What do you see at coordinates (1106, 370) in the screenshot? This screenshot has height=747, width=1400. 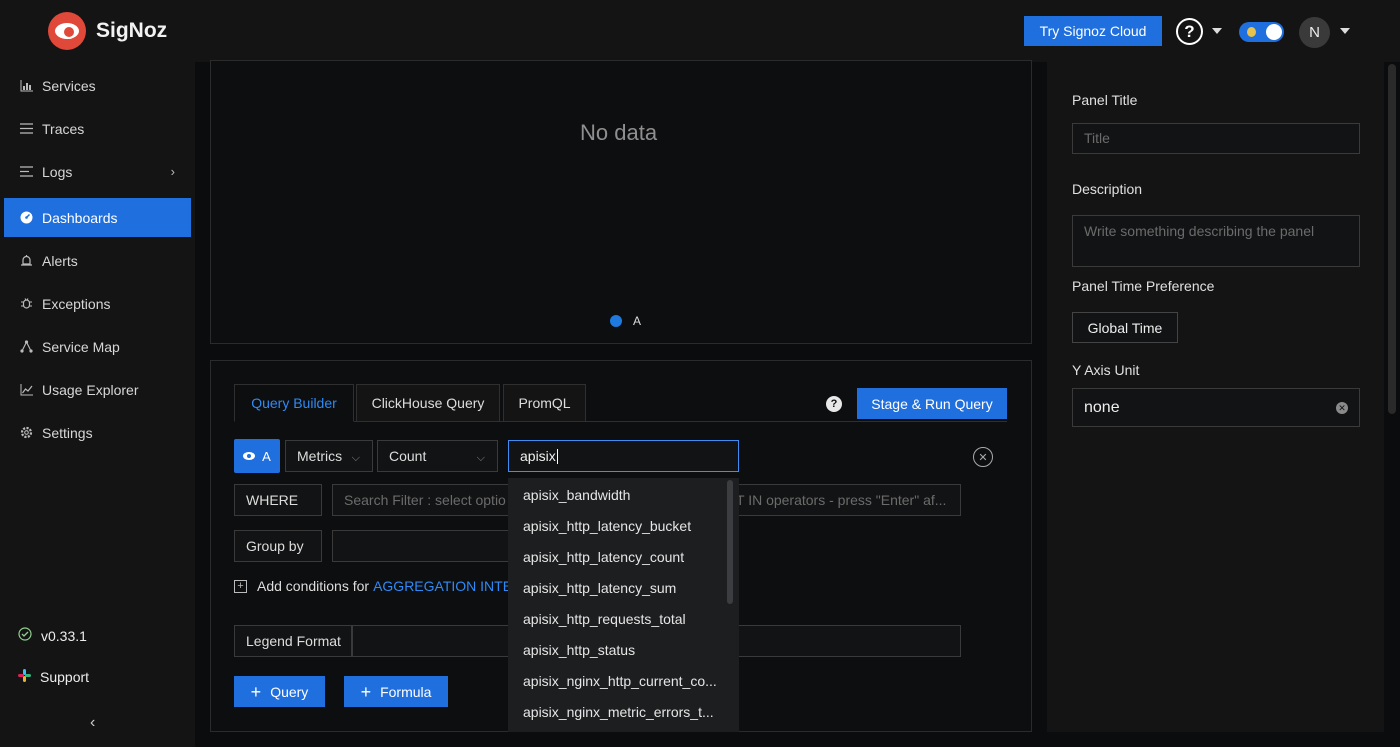 I see `y-axis-unit-label: Y Axis Unit` at bounding box center [1106, 370].